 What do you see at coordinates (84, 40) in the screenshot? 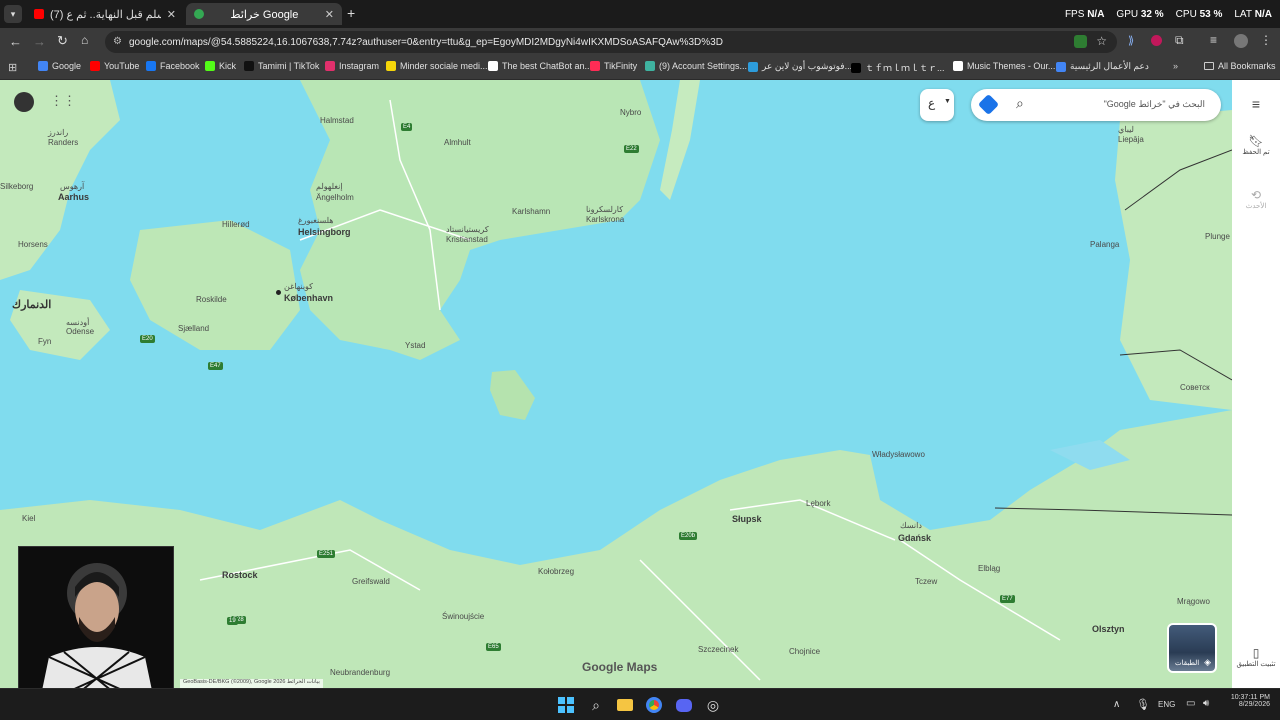
I see `home-icon: ⌂` at bounding box center [84, 40].